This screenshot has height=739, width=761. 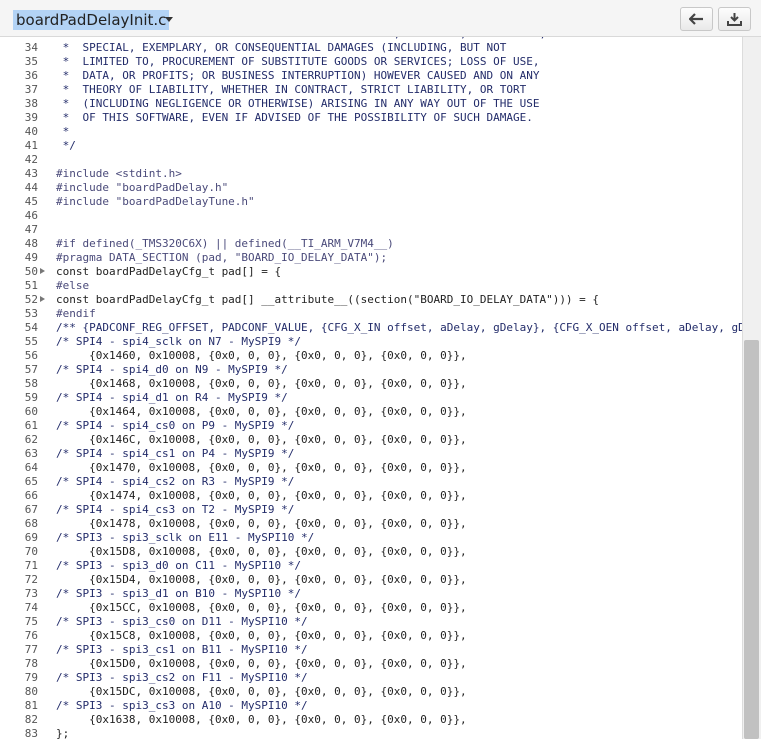 I want to click on code-line: 47, so click(x=371, y=230).